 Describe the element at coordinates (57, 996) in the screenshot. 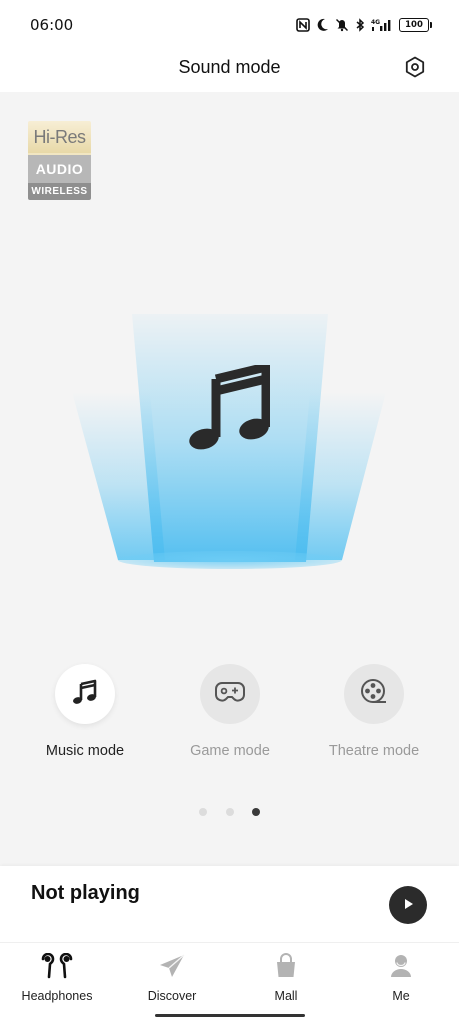

I see `nav-headphones-label: Headphones` at that location.